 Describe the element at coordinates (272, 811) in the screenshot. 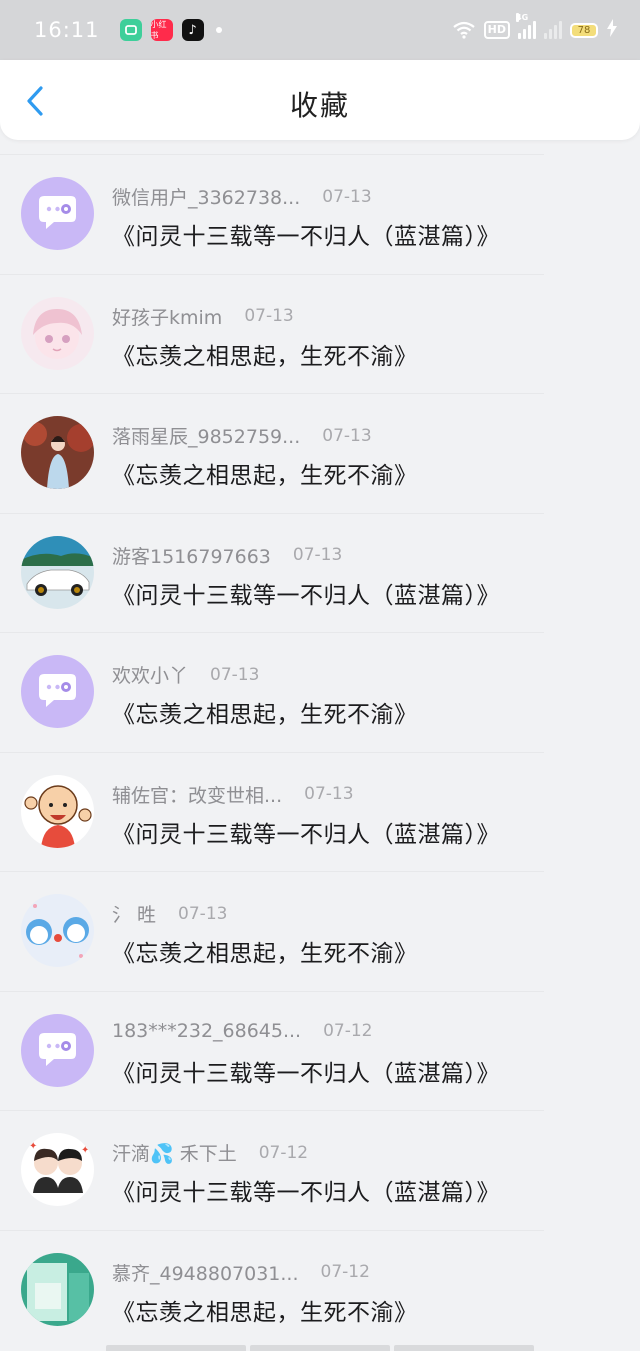

I see `favorite-item: 辅佐官：改变世相... 07-13 《问灵十三载等一不归人（蓝湛篇）》` at that location.